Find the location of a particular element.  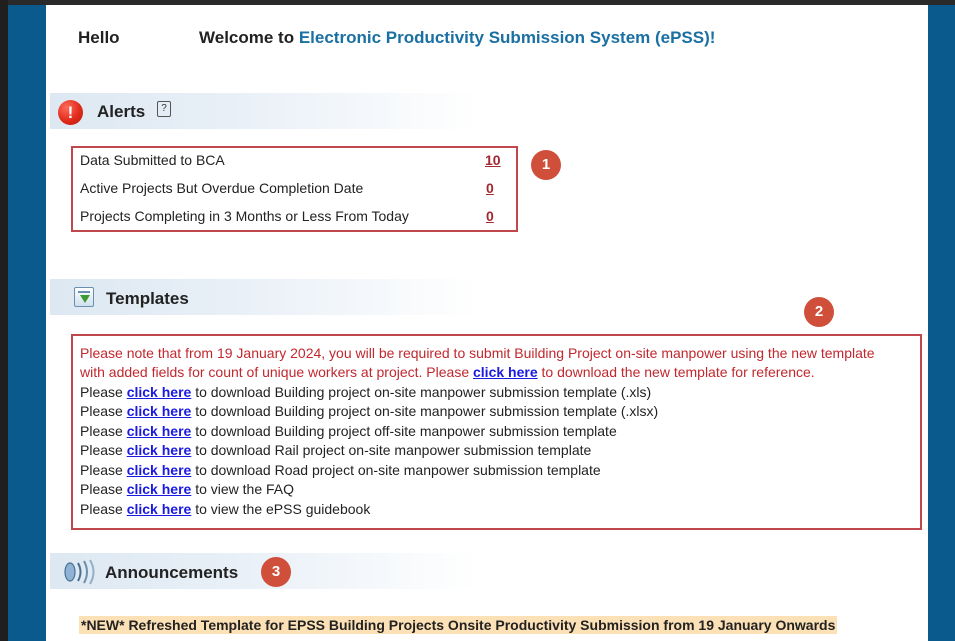

download-rail-link: click here is located at coordinates (159, 450).